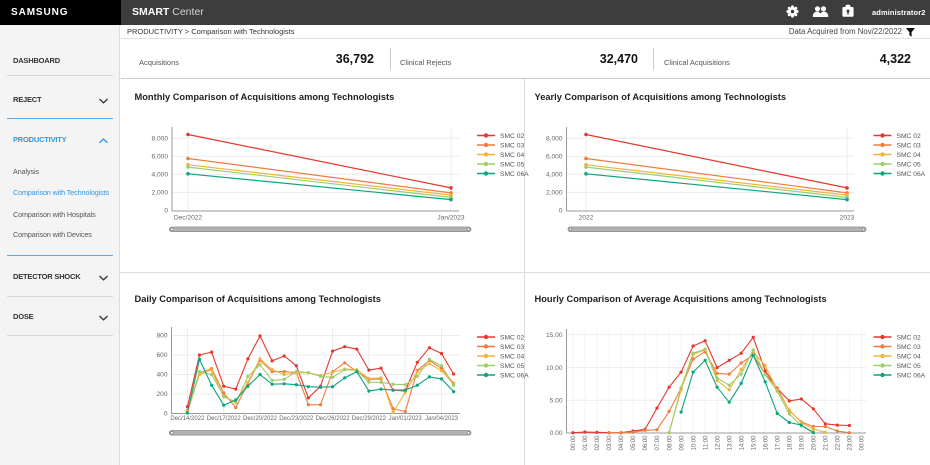 The width and height of the screenshot is (930, 465). I want to click on svg-text: 2022, so click(586, 218).